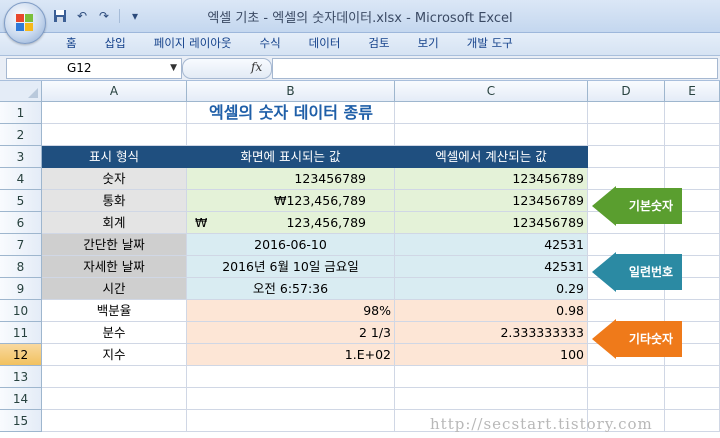 The width and height of the screenshot is (720, 438). I want to click on format-type-cell: 백분율, so click(114, 311).